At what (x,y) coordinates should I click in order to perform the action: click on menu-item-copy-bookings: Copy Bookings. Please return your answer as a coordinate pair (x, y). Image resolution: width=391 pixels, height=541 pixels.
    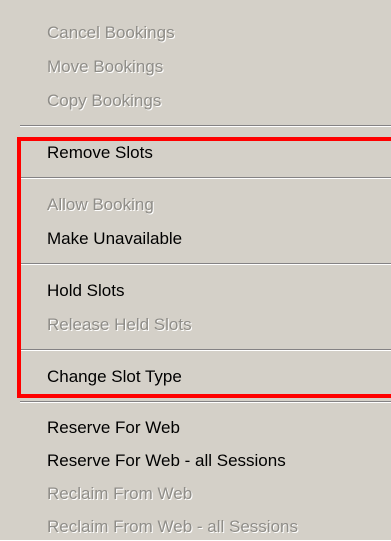
    Looking at the image, I should click on (104, 100).